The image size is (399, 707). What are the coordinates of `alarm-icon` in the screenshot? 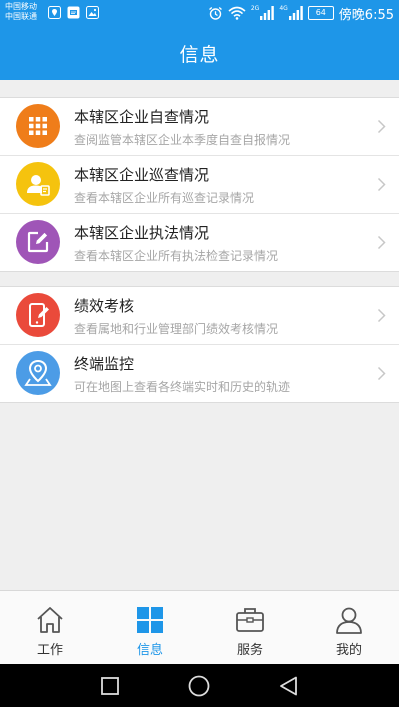 It's located at (215, 13).